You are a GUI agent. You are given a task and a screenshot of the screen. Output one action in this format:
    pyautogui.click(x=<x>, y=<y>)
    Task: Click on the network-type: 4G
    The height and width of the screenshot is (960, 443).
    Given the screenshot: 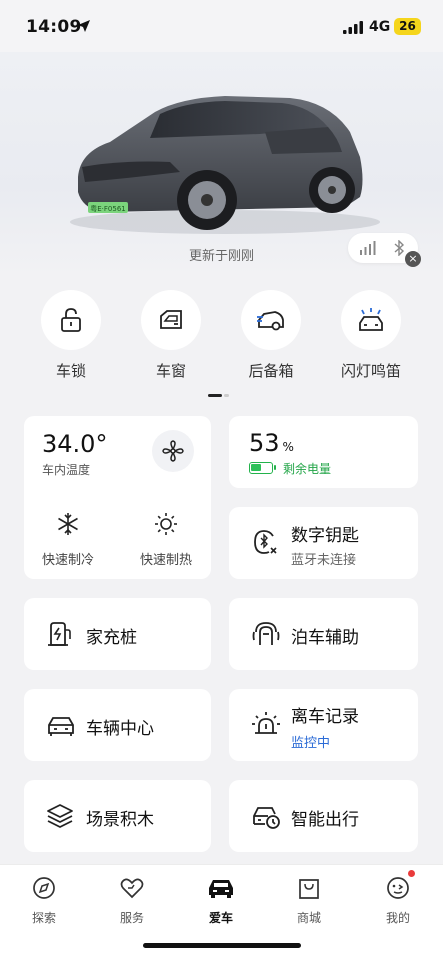 What is the action you would take?
    pyautogui.click(x=380, y=27)
    